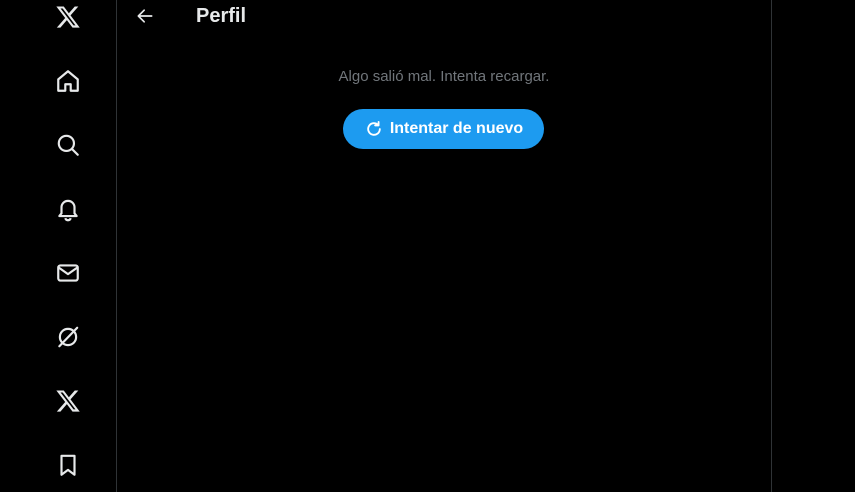 This screenshot has width=855, height=492. I want to click on grok-icon, so click(68, 337).